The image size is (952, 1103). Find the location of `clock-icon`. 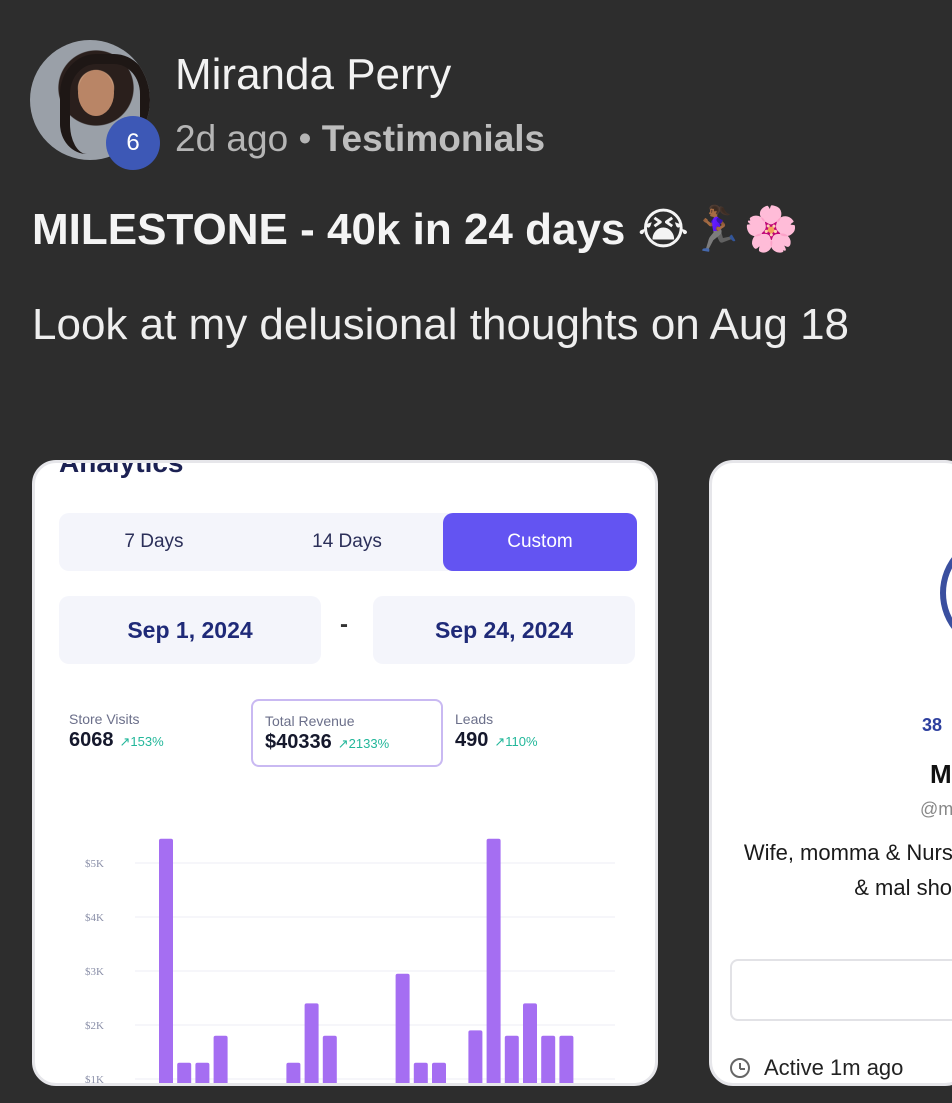

clock-icon is located at coordinates (740, 1068).